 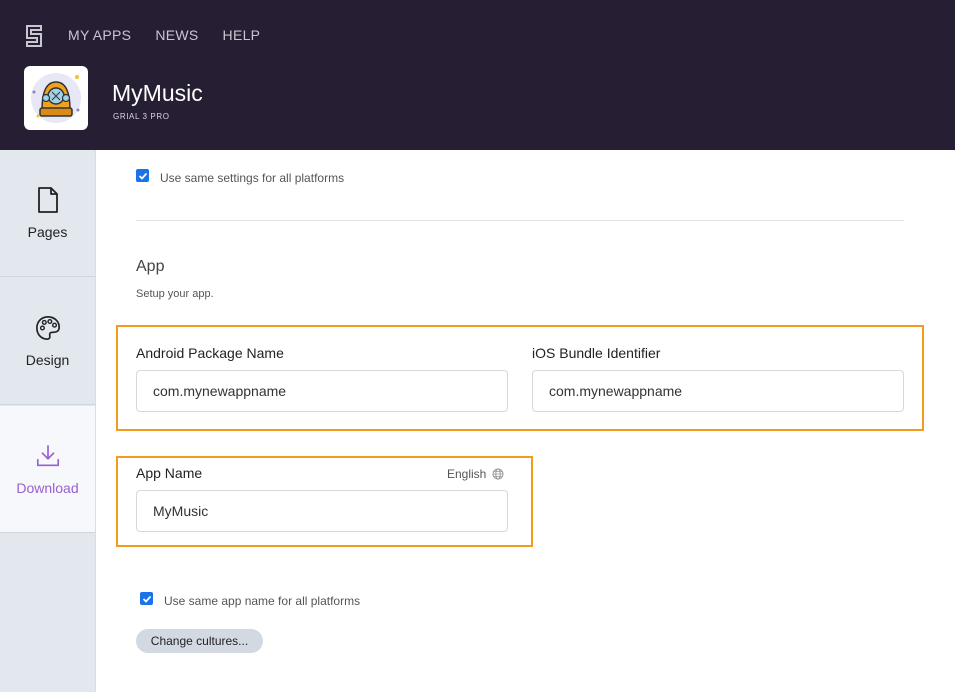 What do you see at coordinates (150, 266) in the screenshot?
I see `section-title: App` at bounding box center [150, 266].